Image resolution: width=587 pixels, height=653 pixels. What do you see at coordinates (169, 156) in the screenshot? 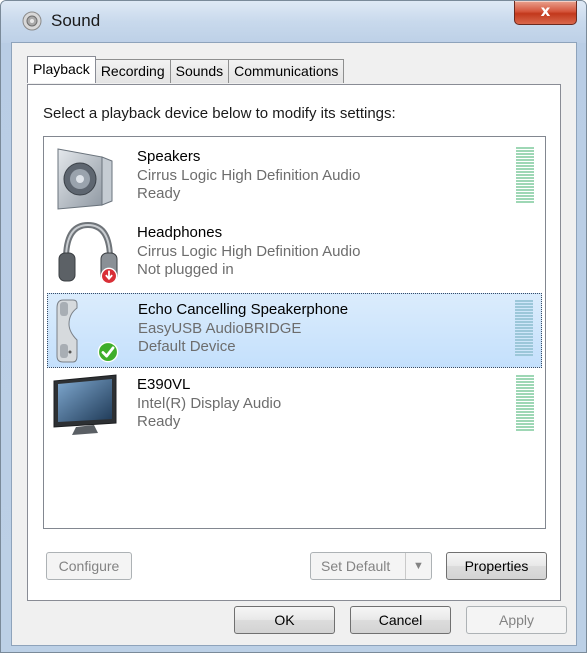
I see `device-name: Speakers` at bounding box center [169, 156].